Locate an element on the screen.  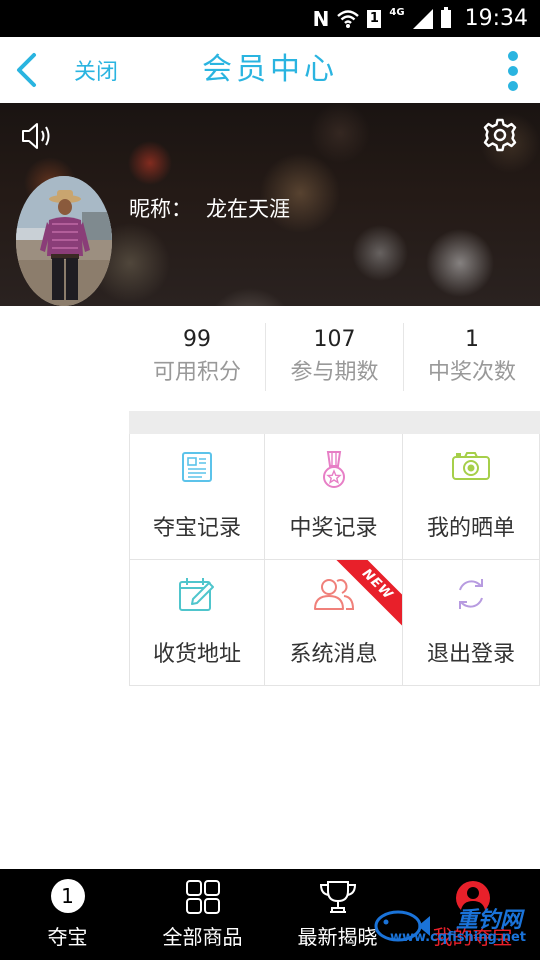
network-type: 4G is located at coordinates (397, 12).